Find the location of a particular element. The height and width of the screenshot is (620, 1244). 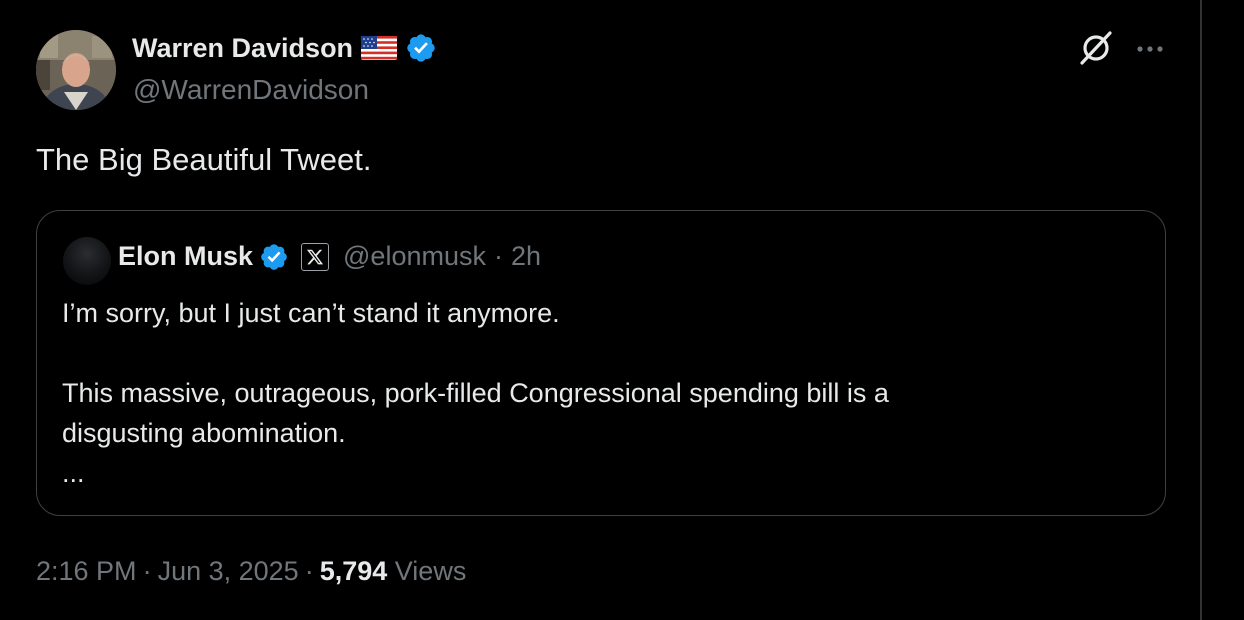

tweet-time: 2:16 PM is located at coordinates (86, 571).